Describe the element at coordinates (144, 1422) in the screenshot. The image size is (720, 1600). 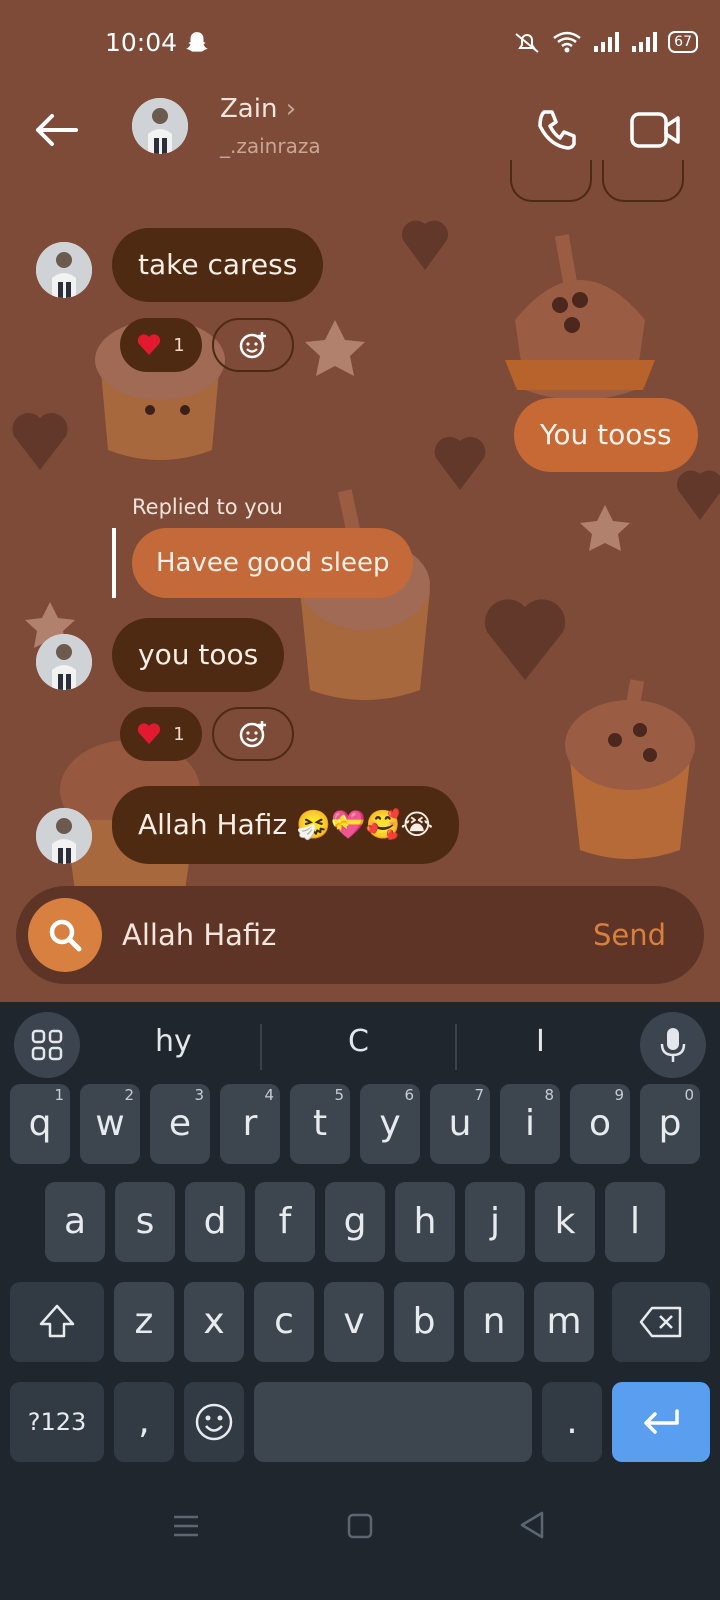
I see `comma-key: ,` at that location.